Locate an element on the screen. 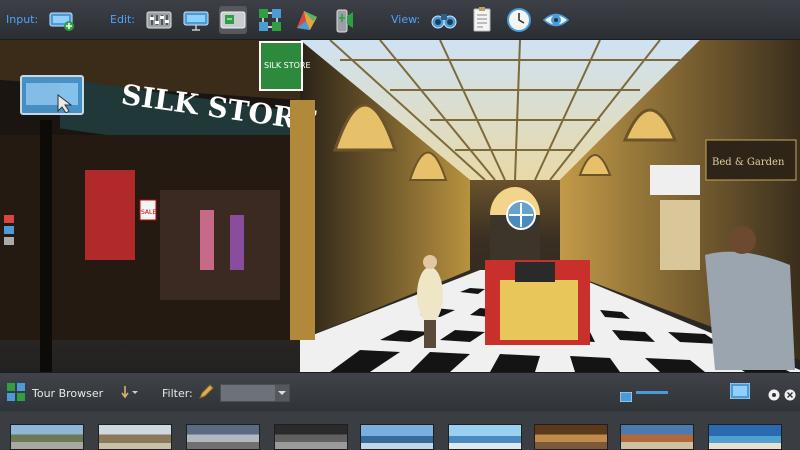 This screenshot has height=450, width=800. properties-document-icon is located at coordinates (482, 20).